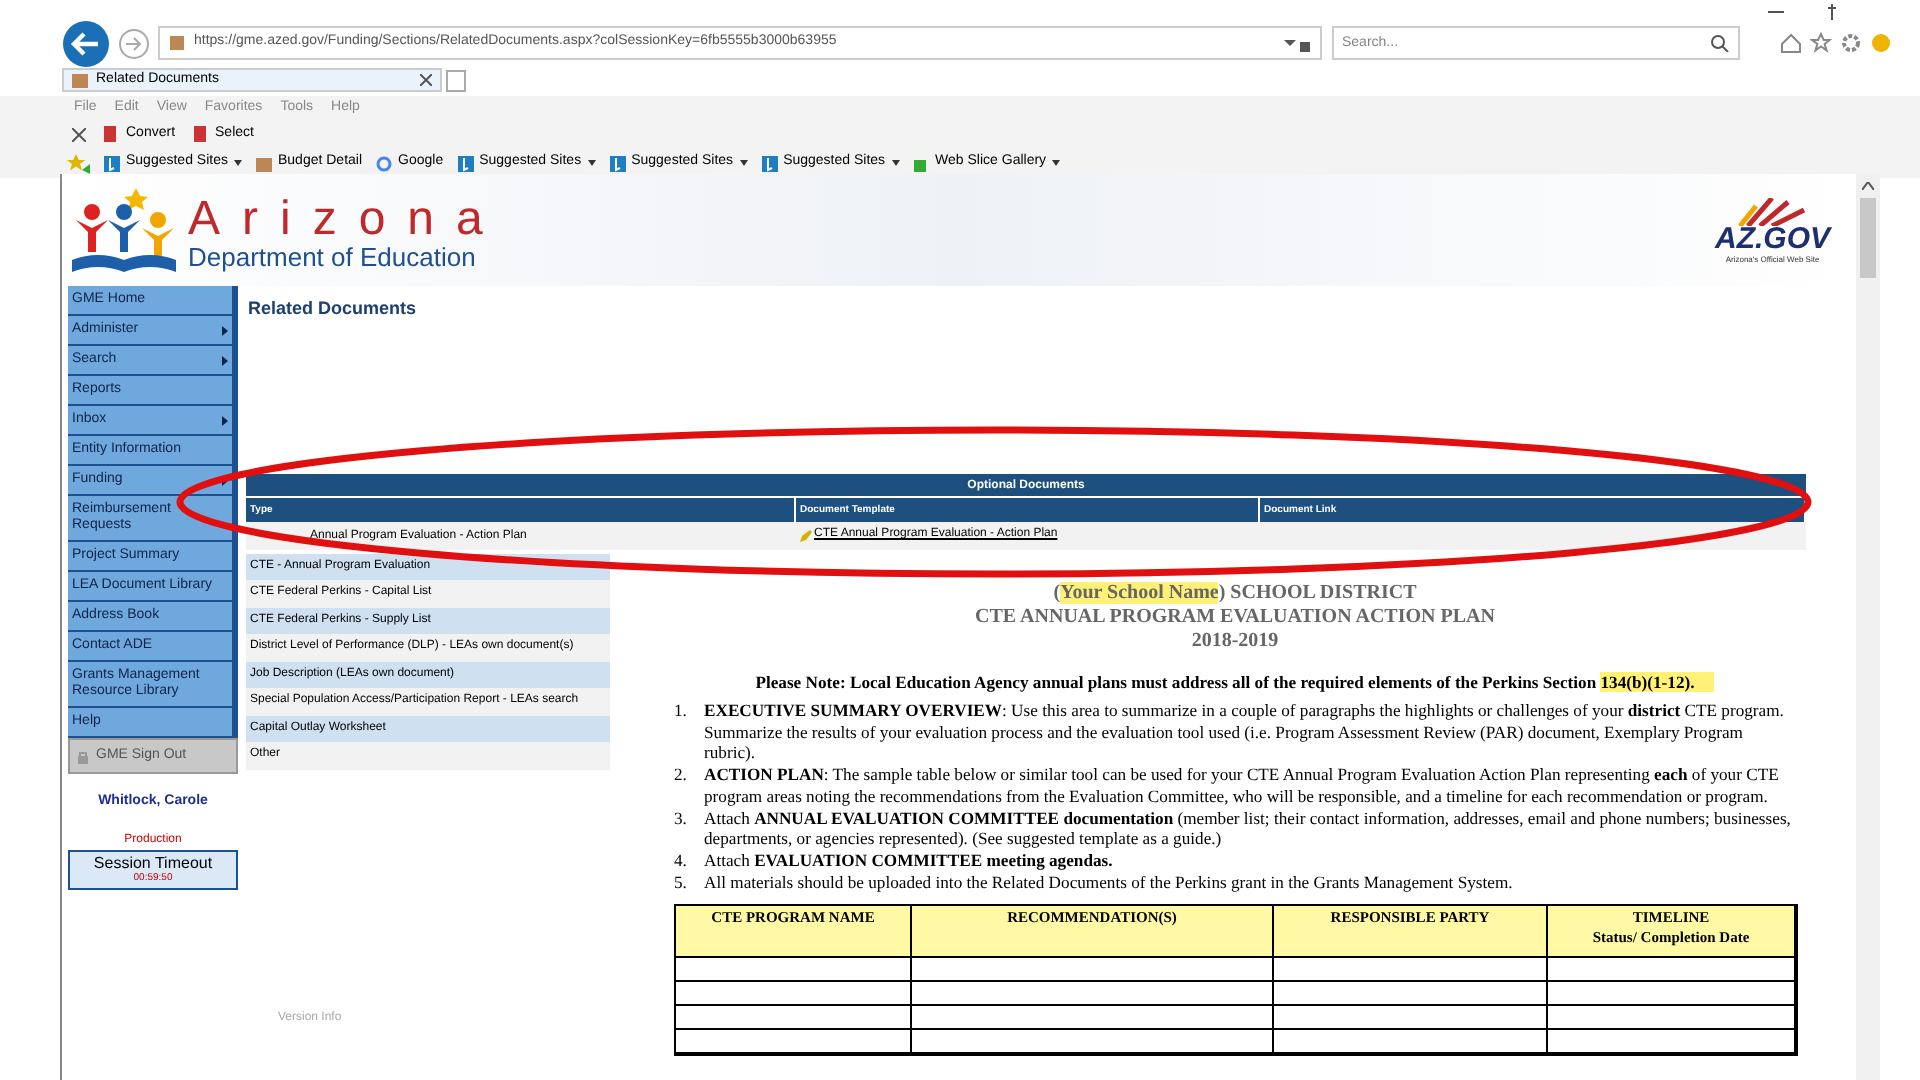 The width and height of the screenshot is (1920, 1080). I want to click on back-button, so click(86, 43).